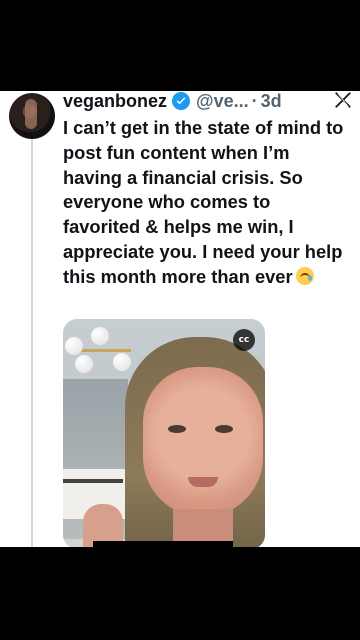 This screenshot has width=360, height=640. Describe the element at coordinates (163, 544) in the screenshot. I see `video-caption-bar` at that location.